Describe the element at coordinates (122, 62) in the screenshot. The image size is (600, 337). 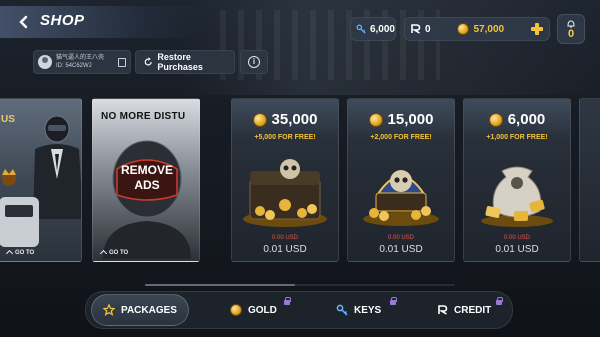
I see `copy-icon` at that location.